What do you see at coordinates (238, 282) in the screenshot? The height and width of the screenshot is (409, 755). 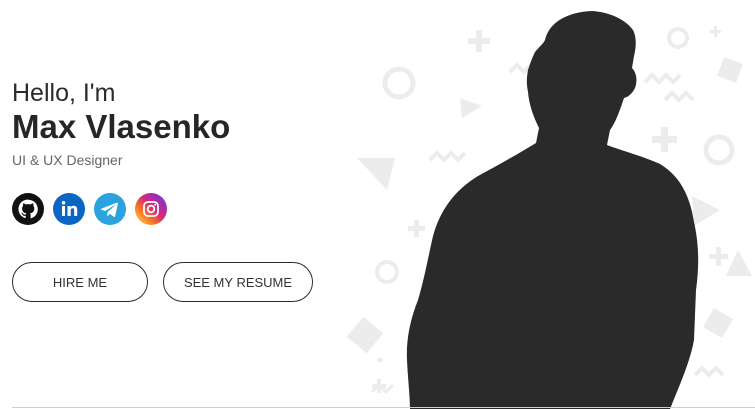 I see `see-resume-button: SEE MY RESUME` at bounding box center [238, 282].